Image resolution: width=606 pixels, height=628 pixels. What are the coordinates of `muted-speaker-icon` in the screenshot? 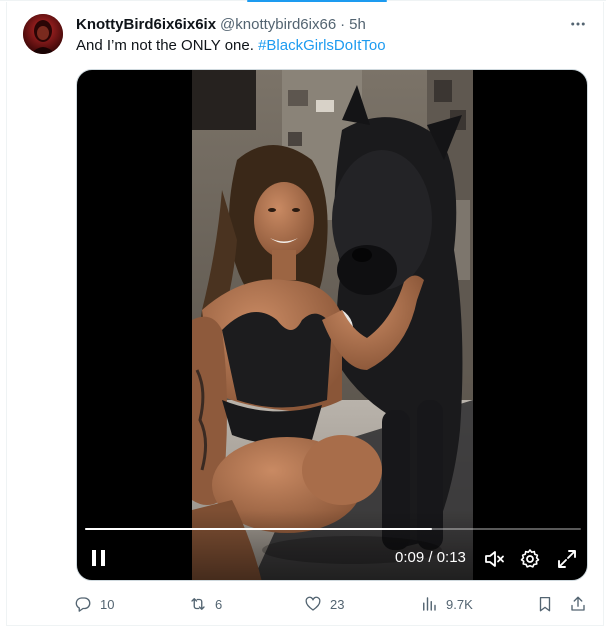 It's located at (494, 559).